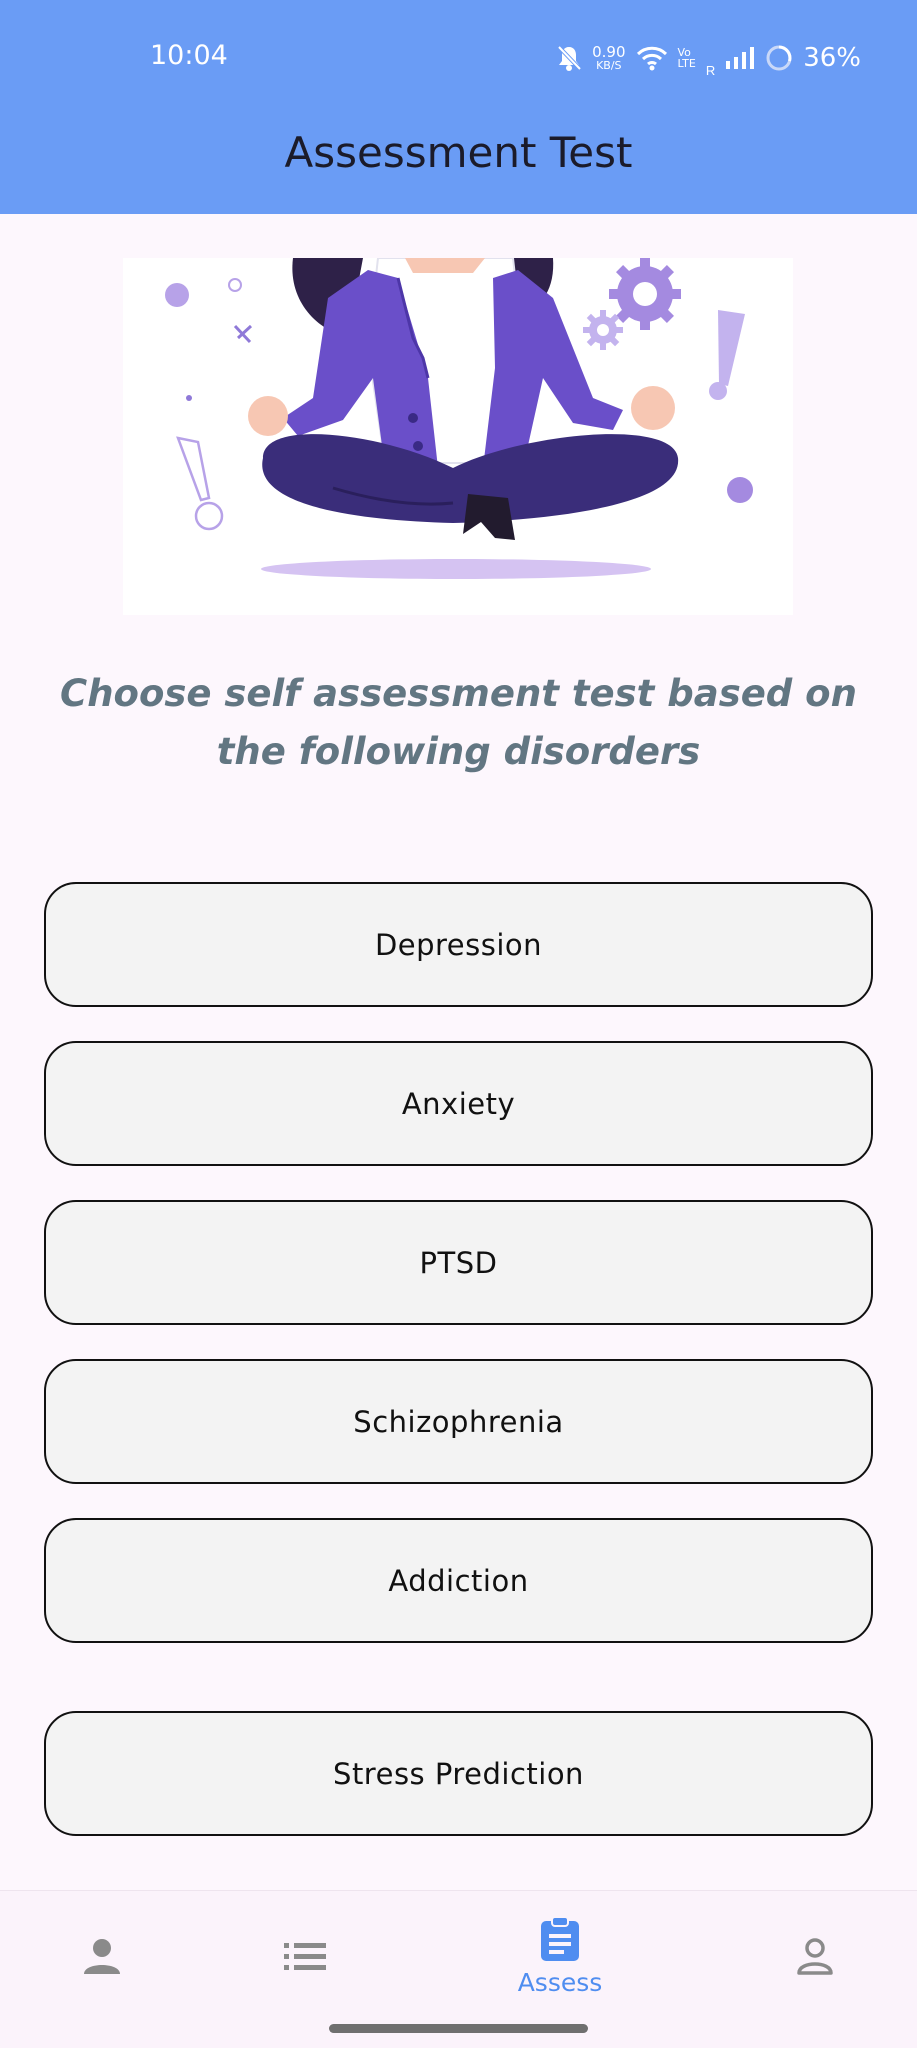  What do you see at coordinates (740, 58) in the screenshot?
I see `signal-icon` at bounding box center [740, 58].